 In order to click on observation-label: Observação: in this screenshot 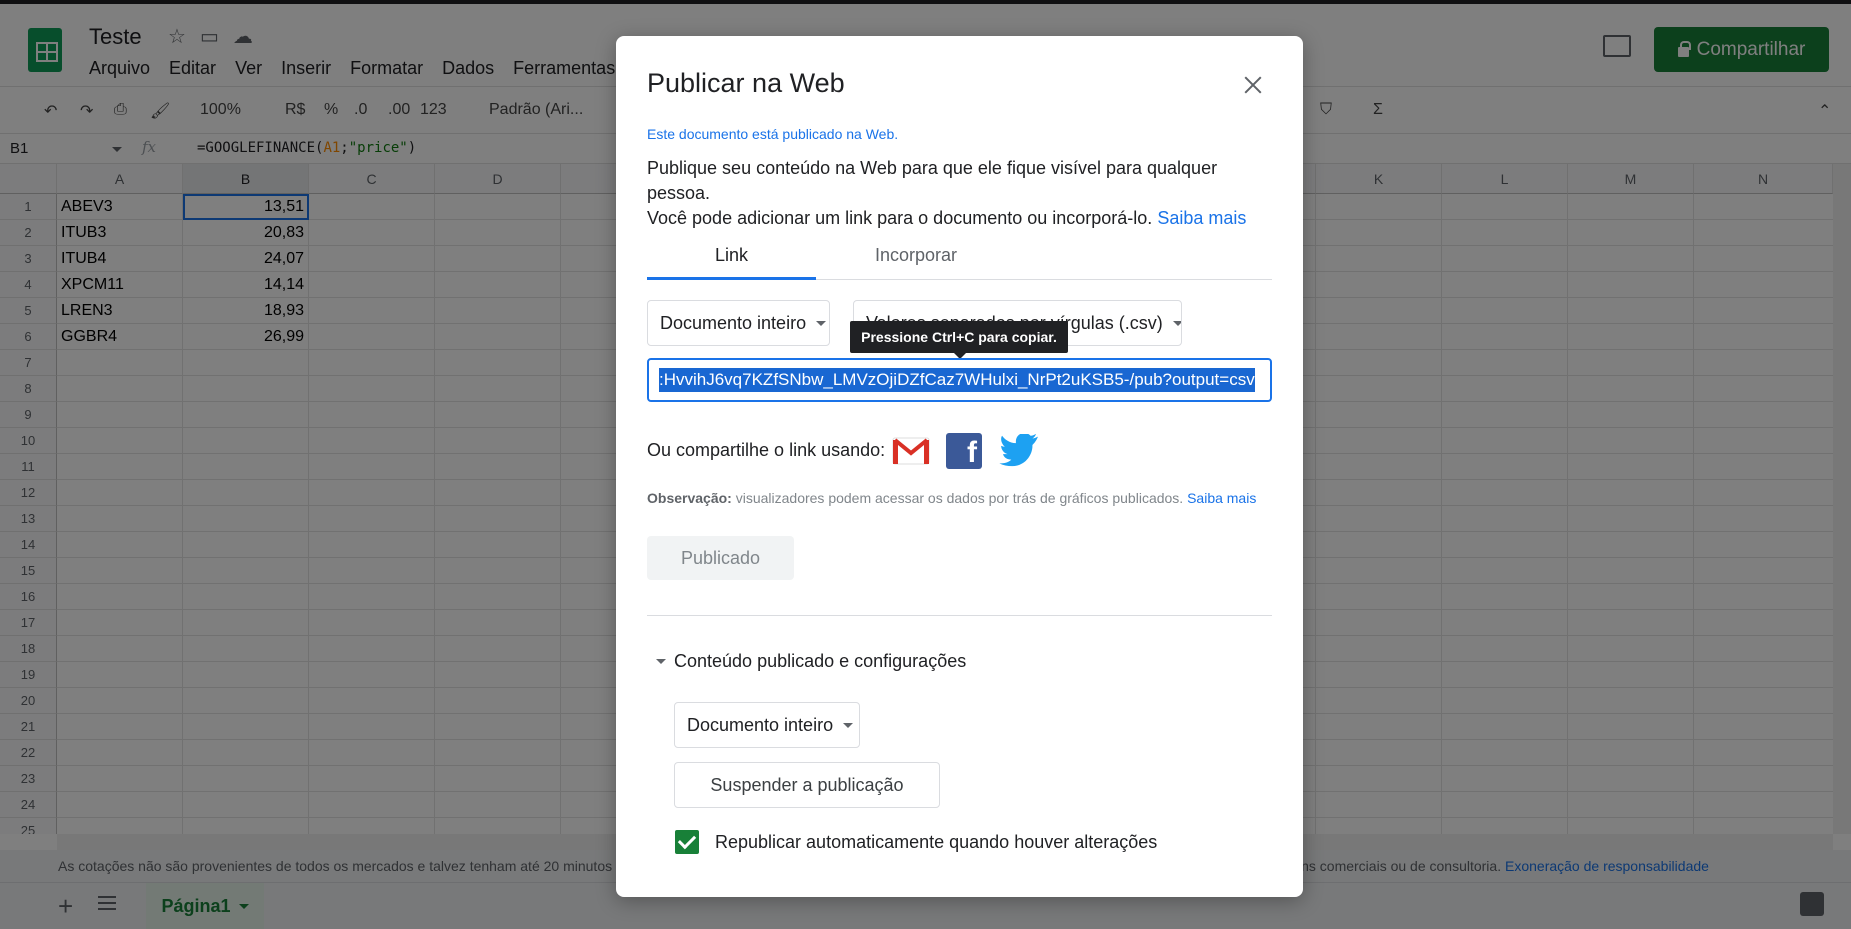, I will do `click(689, 498)`.